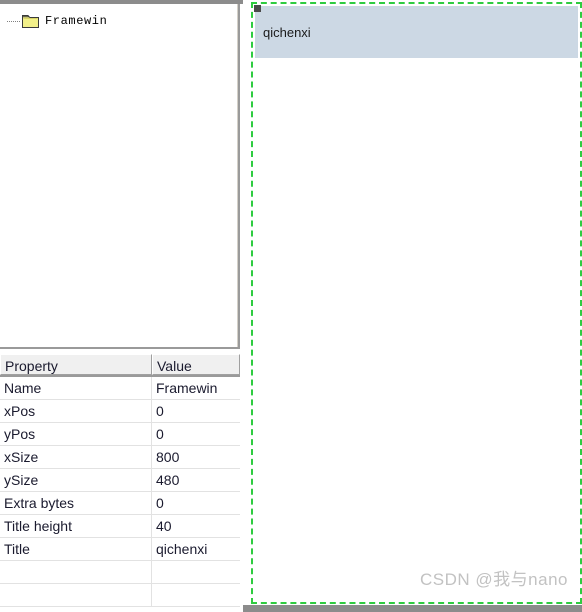 The width and height of the screenshot is (582, 612). Describe the element at coordinates (196, 480) in the screenshot. I see `property-value-cell: 480` at that location.